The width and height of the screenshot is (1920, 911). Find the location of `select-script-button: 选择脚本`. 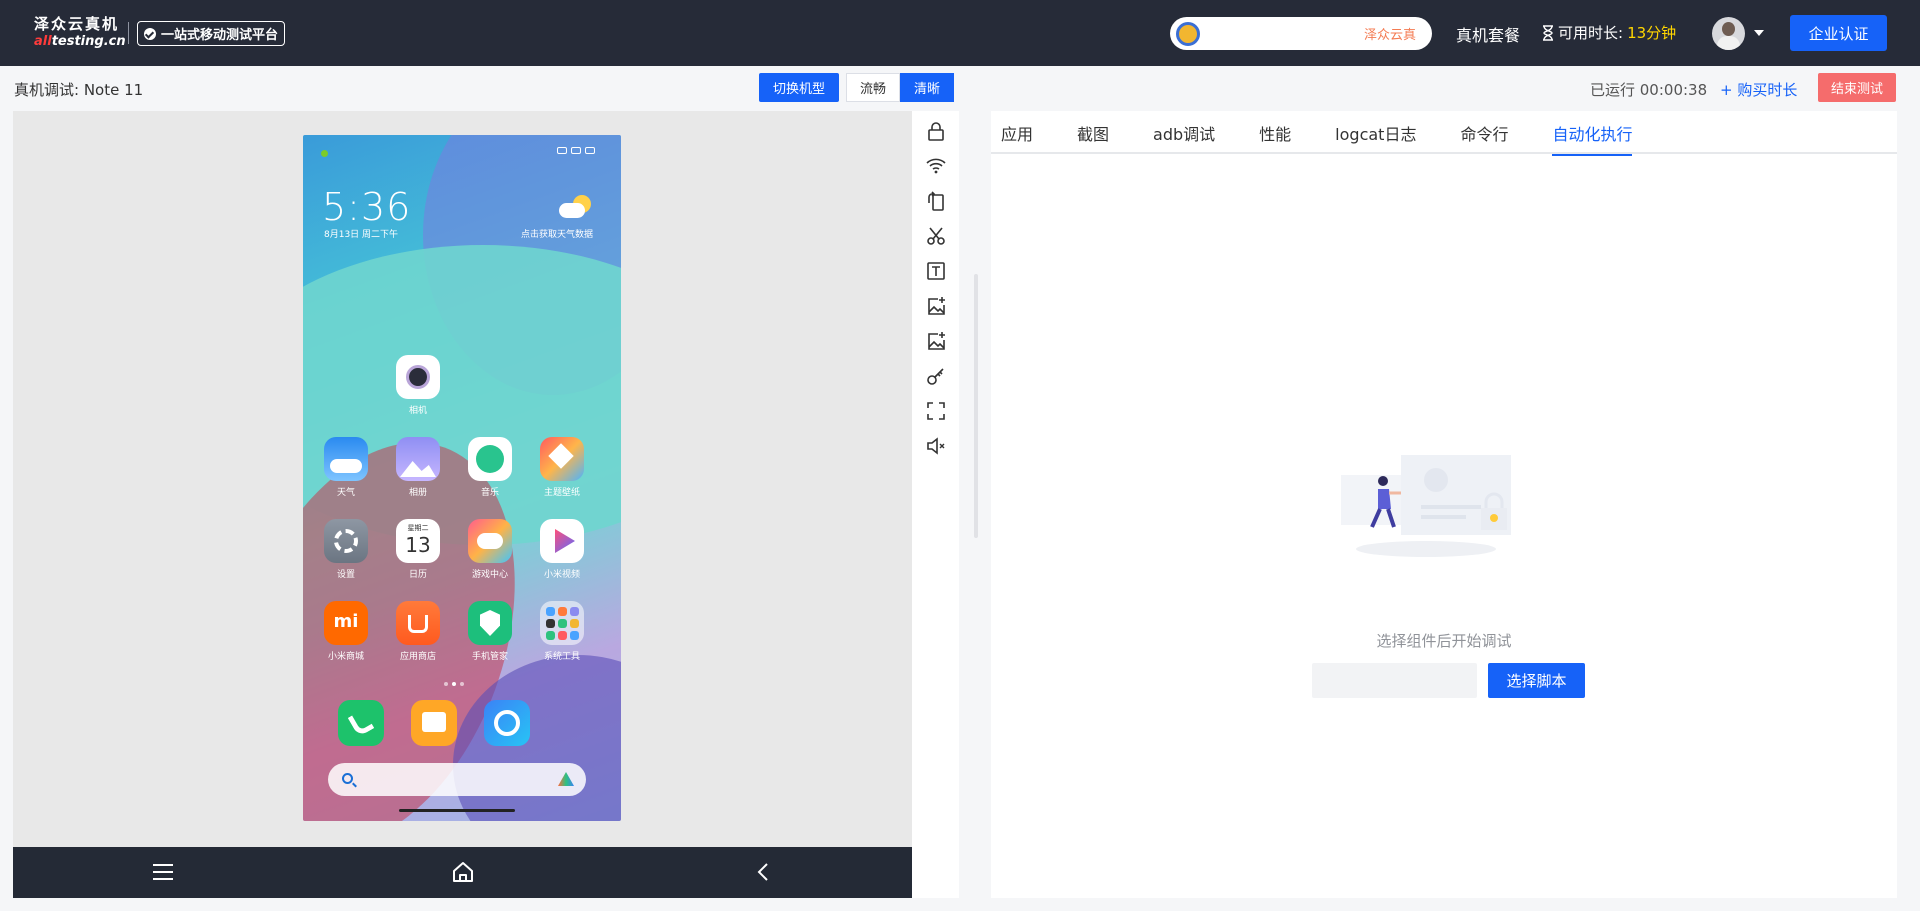

select-script-button: 选择脚本 is located at coordinates (1536, 680).